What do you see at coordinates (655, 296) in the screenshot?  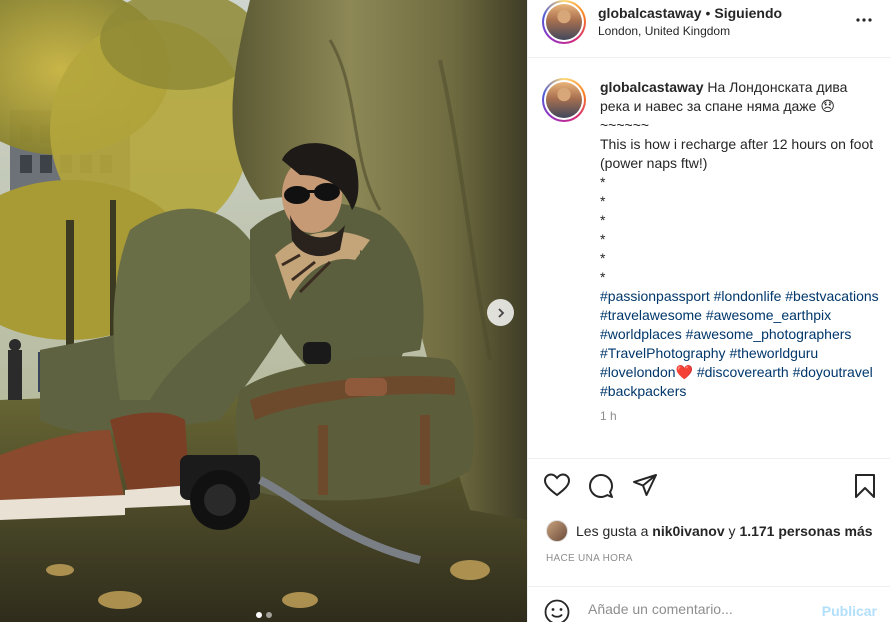 I see `hashtag-link: #passionpassport` at bounding box center [655, 296].